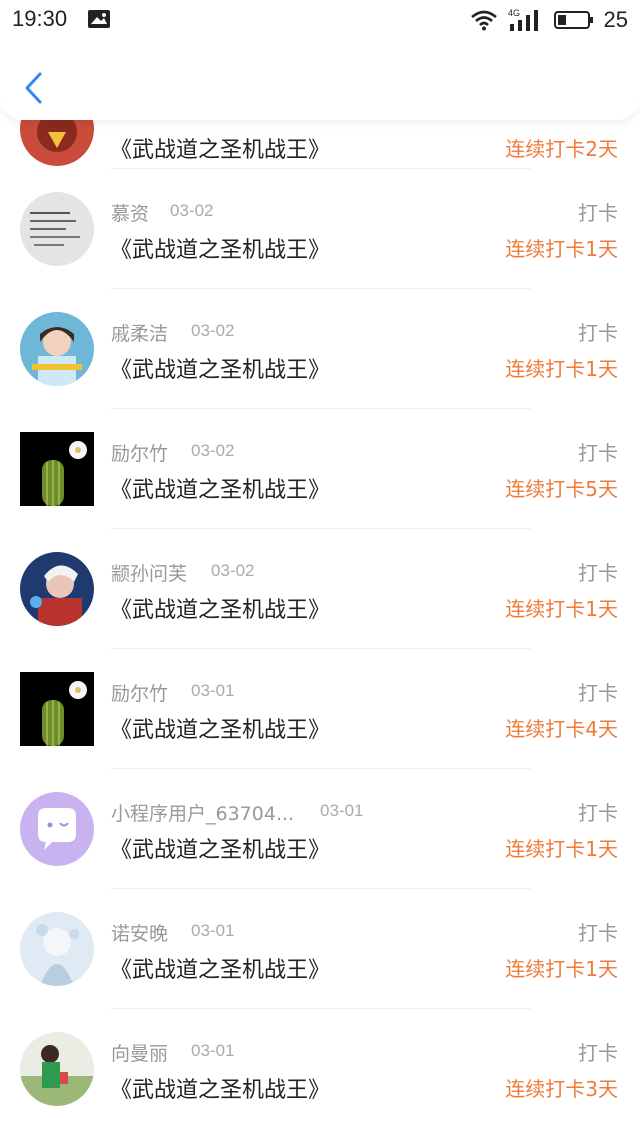 The image size is (640, 1138). I want to click on streak-label: 连续打卡4天, so click(561, 729).